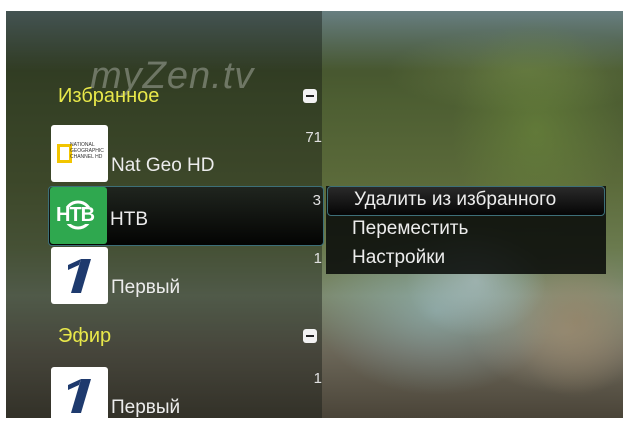 This screenshot has width=626, height=424. Describe the element at coordinates (455, 199) in the screenshot. I see `menu-item-label: Удалить из избранного` at that location.